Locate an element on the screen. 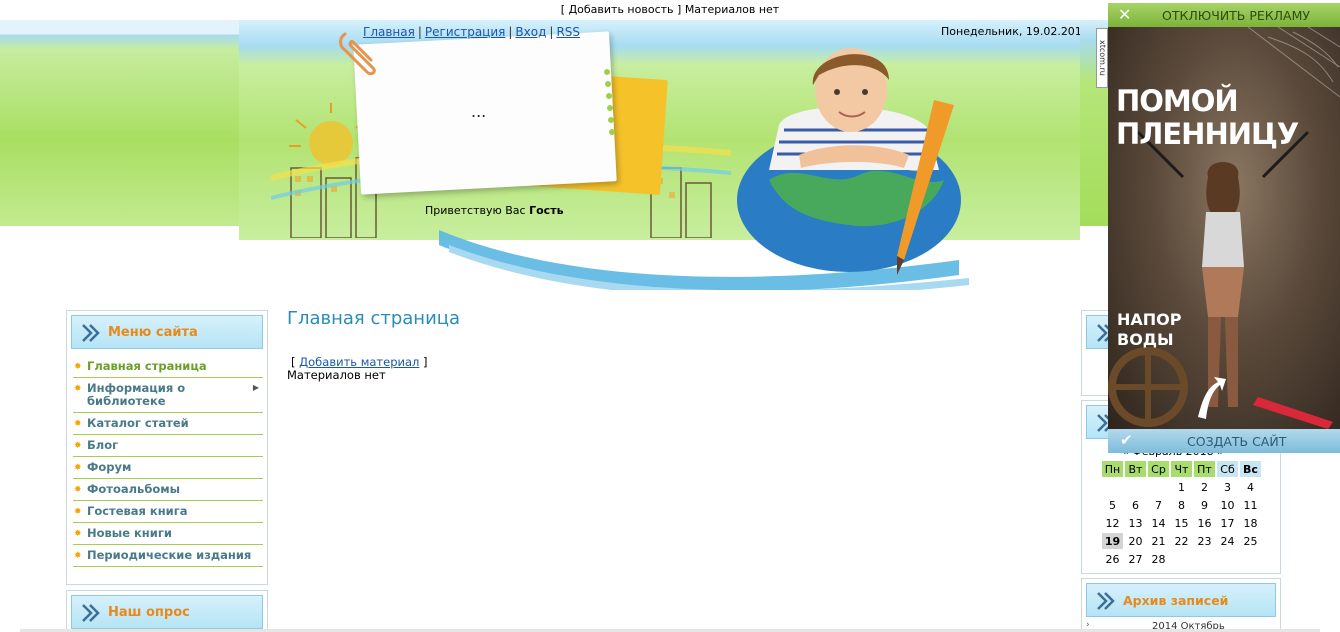  calendar-day: 10 is located at coordinates (1227, 505).